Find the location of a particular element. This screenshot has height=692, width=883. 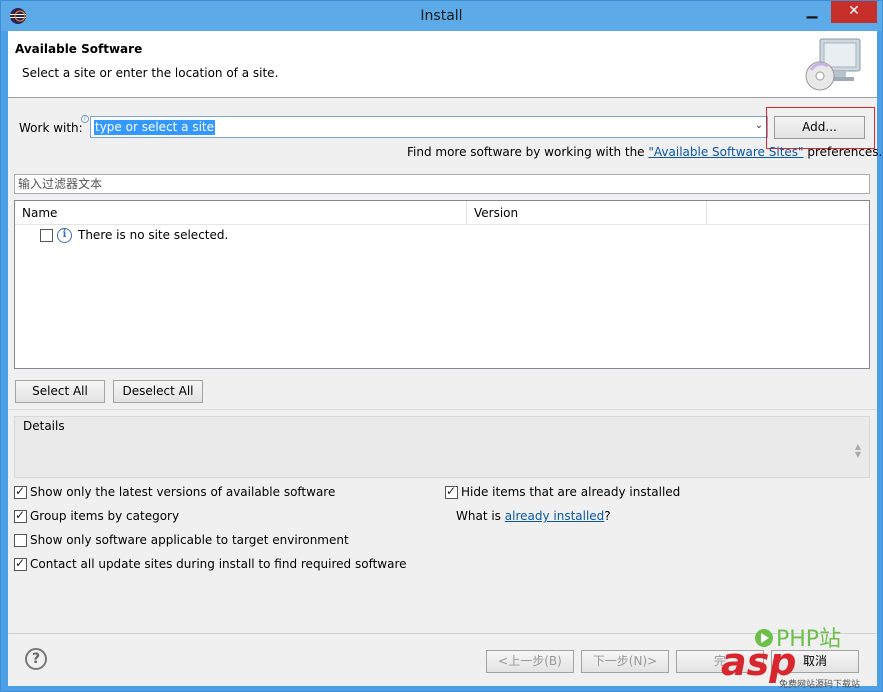

what-is-text: What is already installed? is located at coordinates (533, 516).